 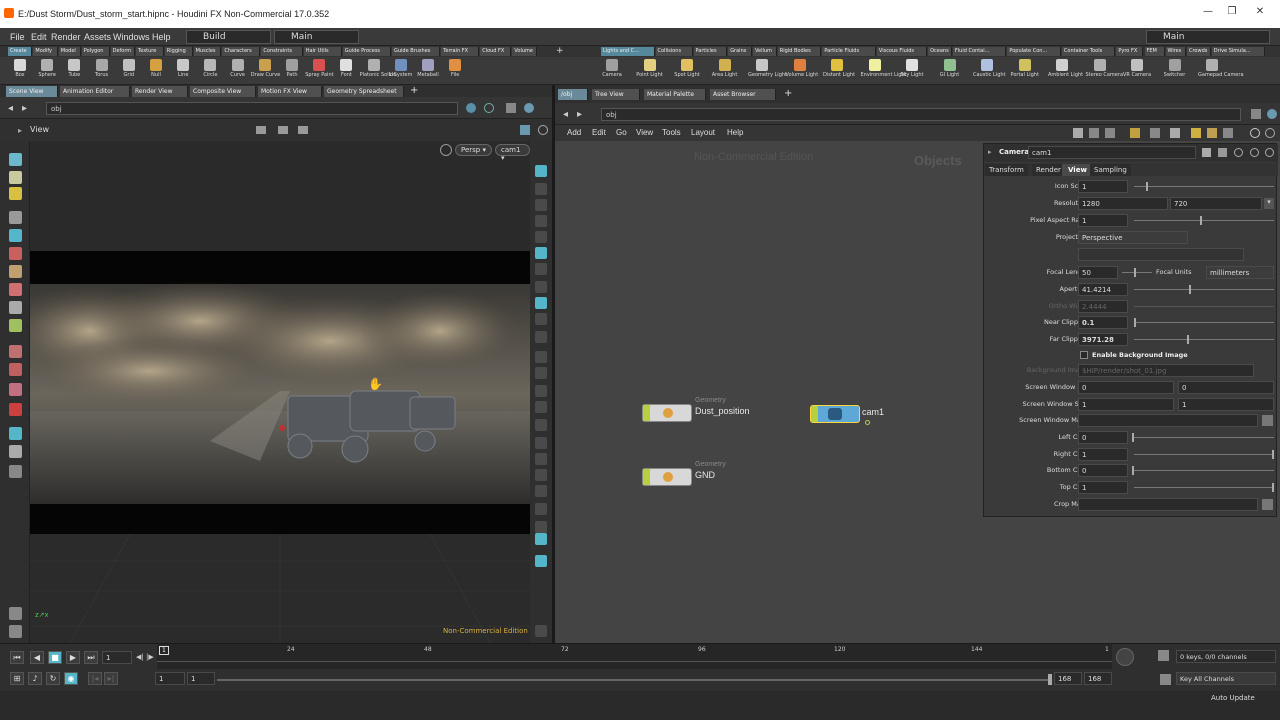 I want to click on camera-menu: cam1 ▾, so click(x=512, y=153).